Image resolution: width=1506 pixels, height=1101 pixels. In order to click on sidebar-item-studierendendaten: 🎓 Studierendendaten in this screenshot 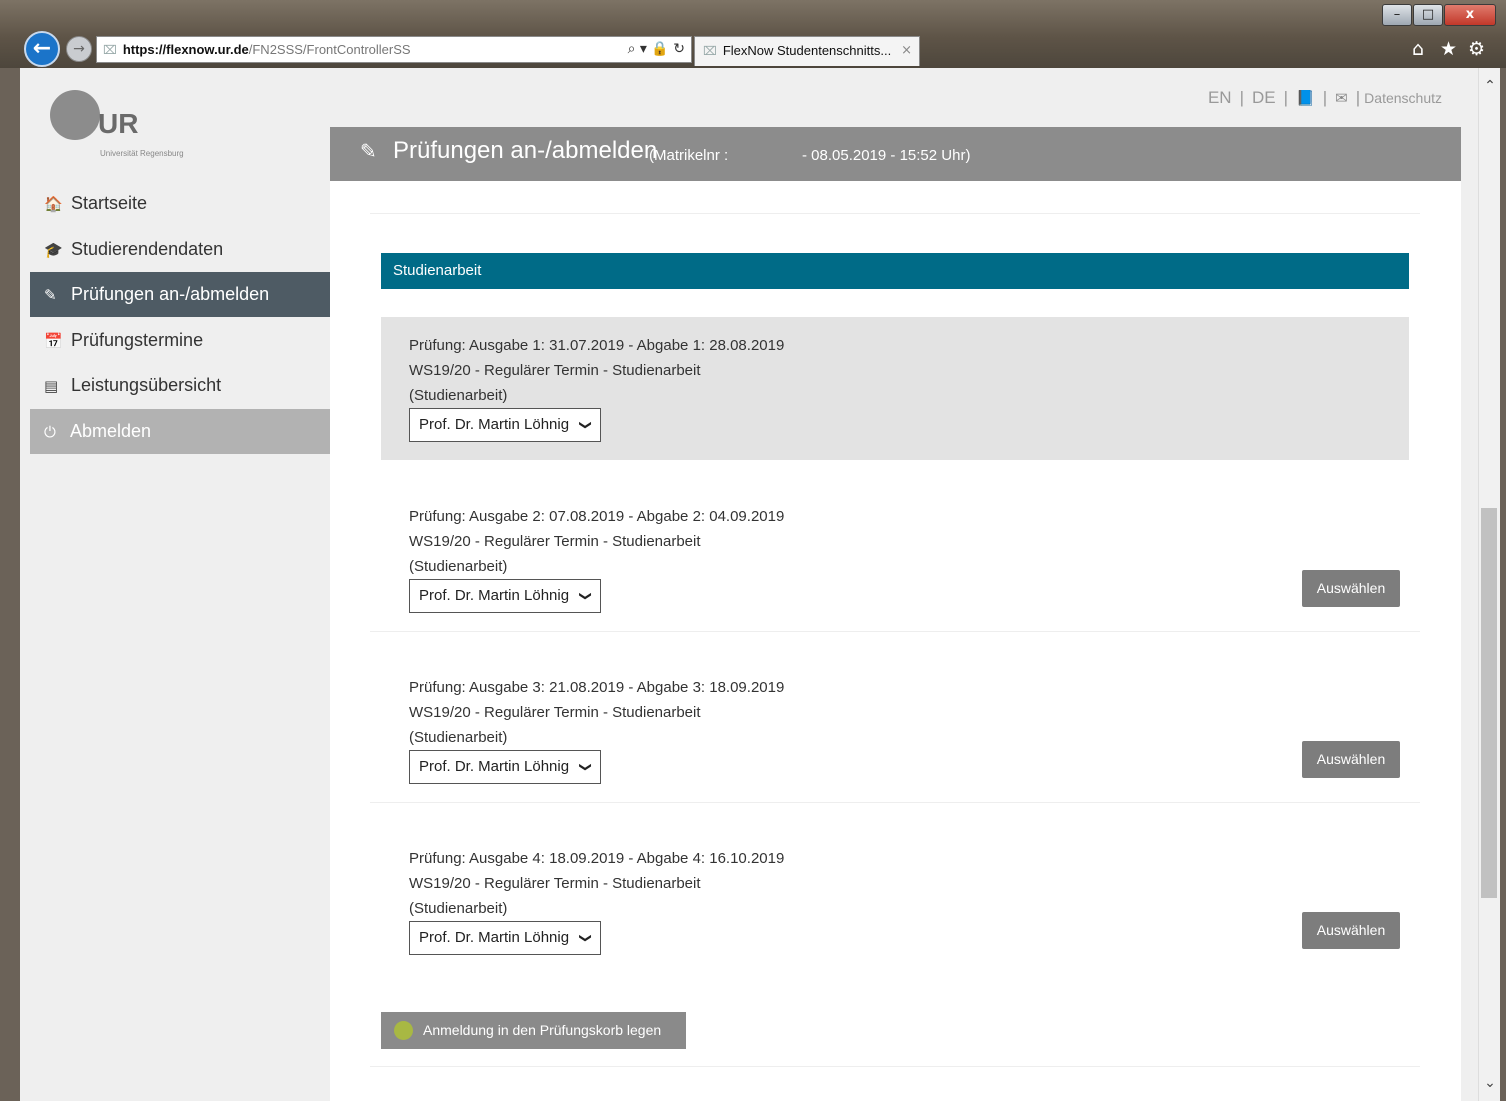, I will do `click(180, 249)`.